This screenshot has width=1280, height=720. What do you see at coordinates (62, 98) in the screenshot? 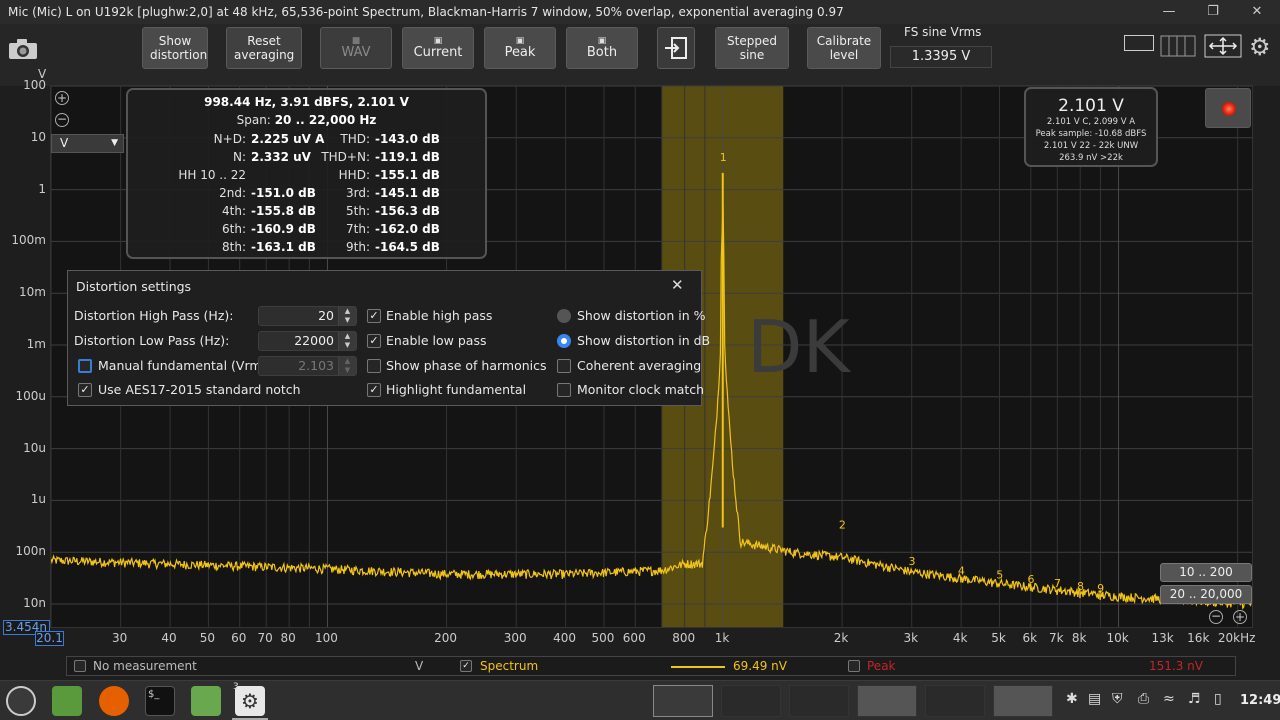
I see `zoom-in-icon: +` at bounding box center [62, 98].